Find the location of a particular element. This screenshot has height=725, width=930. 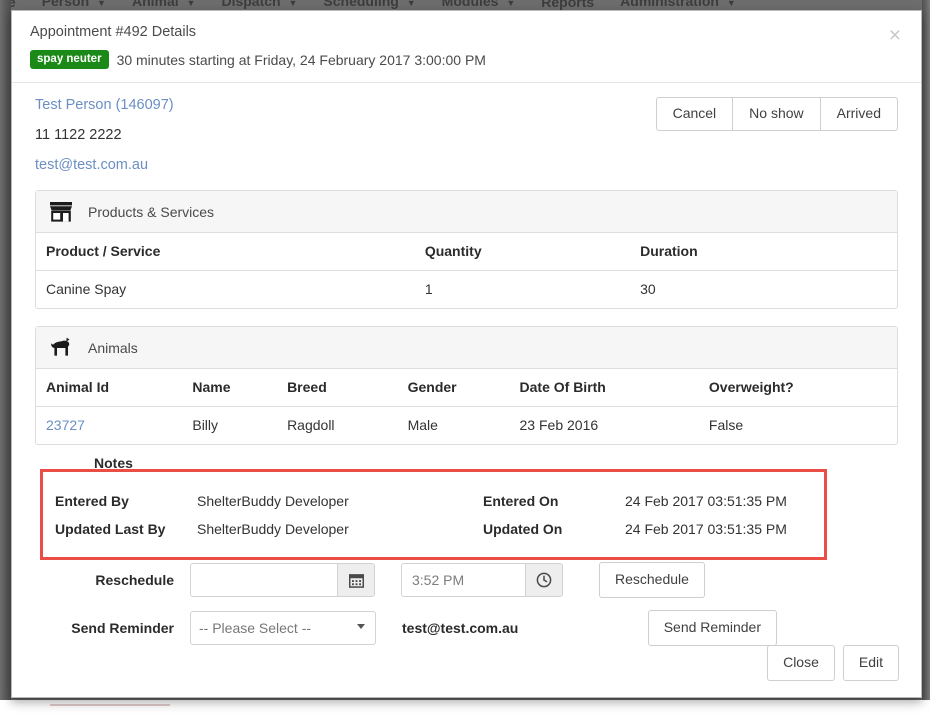

cell-product: Canine Spay is located at coordinates (86, 289).